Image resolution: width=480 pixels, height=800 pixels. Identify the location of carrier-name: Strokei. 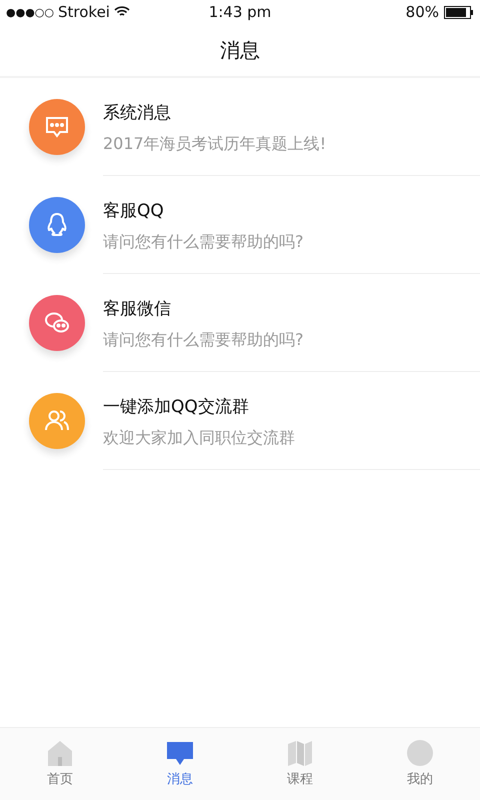
(84, 12).